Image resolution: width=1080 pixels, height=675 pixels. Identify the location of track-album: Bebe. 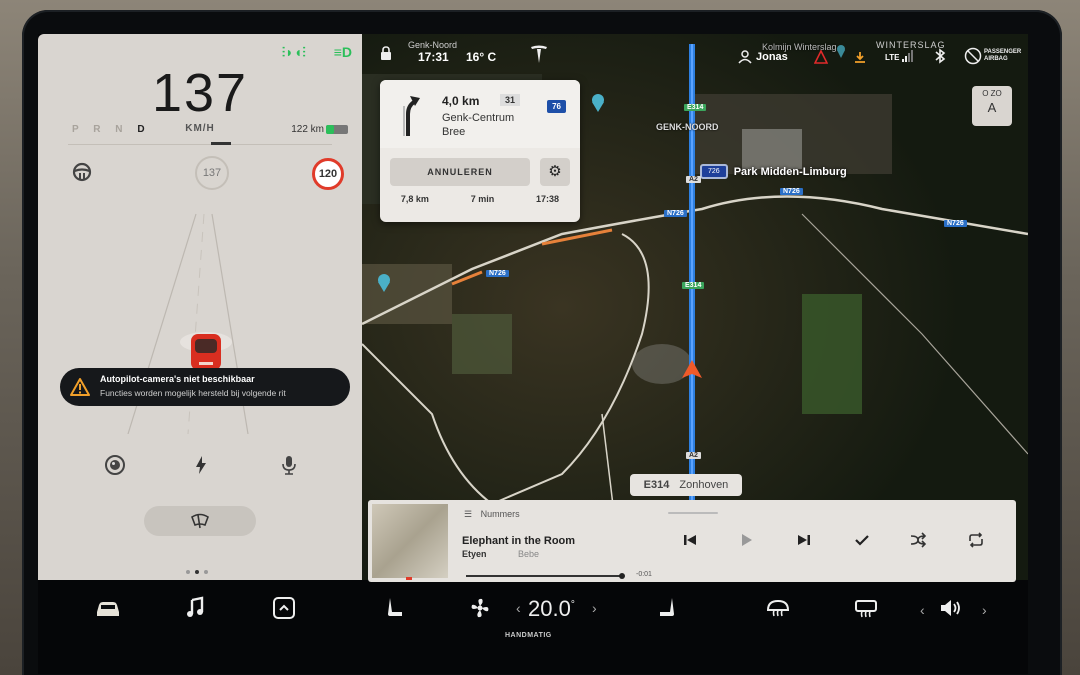
(529, 554).